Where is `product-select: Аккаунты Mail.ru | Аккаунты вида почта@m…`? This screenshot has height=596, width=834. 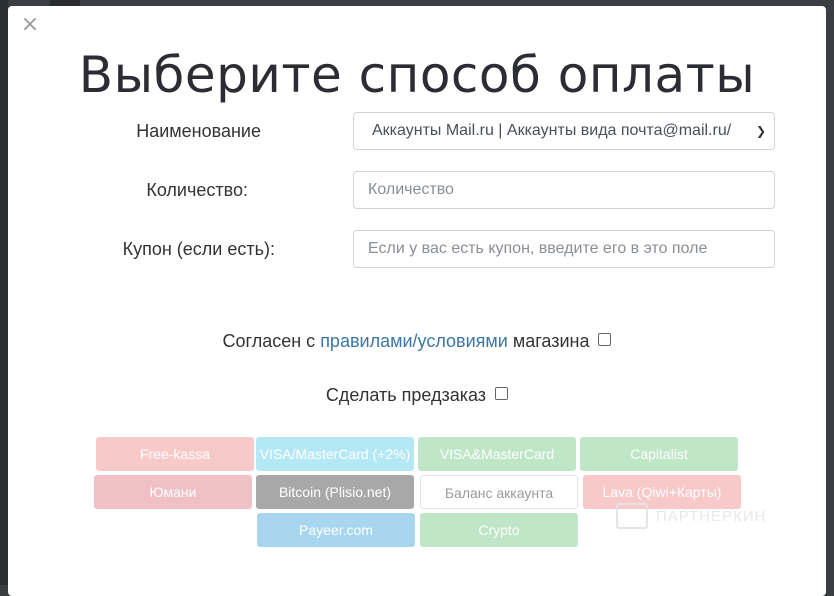 product-select: Аккаунты Mail.ru | Аккаунты вида почта@m… is located at coordinates (564, 131).